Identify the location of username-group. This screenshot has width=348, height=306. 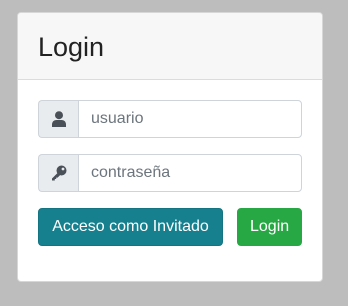
(170, 119).